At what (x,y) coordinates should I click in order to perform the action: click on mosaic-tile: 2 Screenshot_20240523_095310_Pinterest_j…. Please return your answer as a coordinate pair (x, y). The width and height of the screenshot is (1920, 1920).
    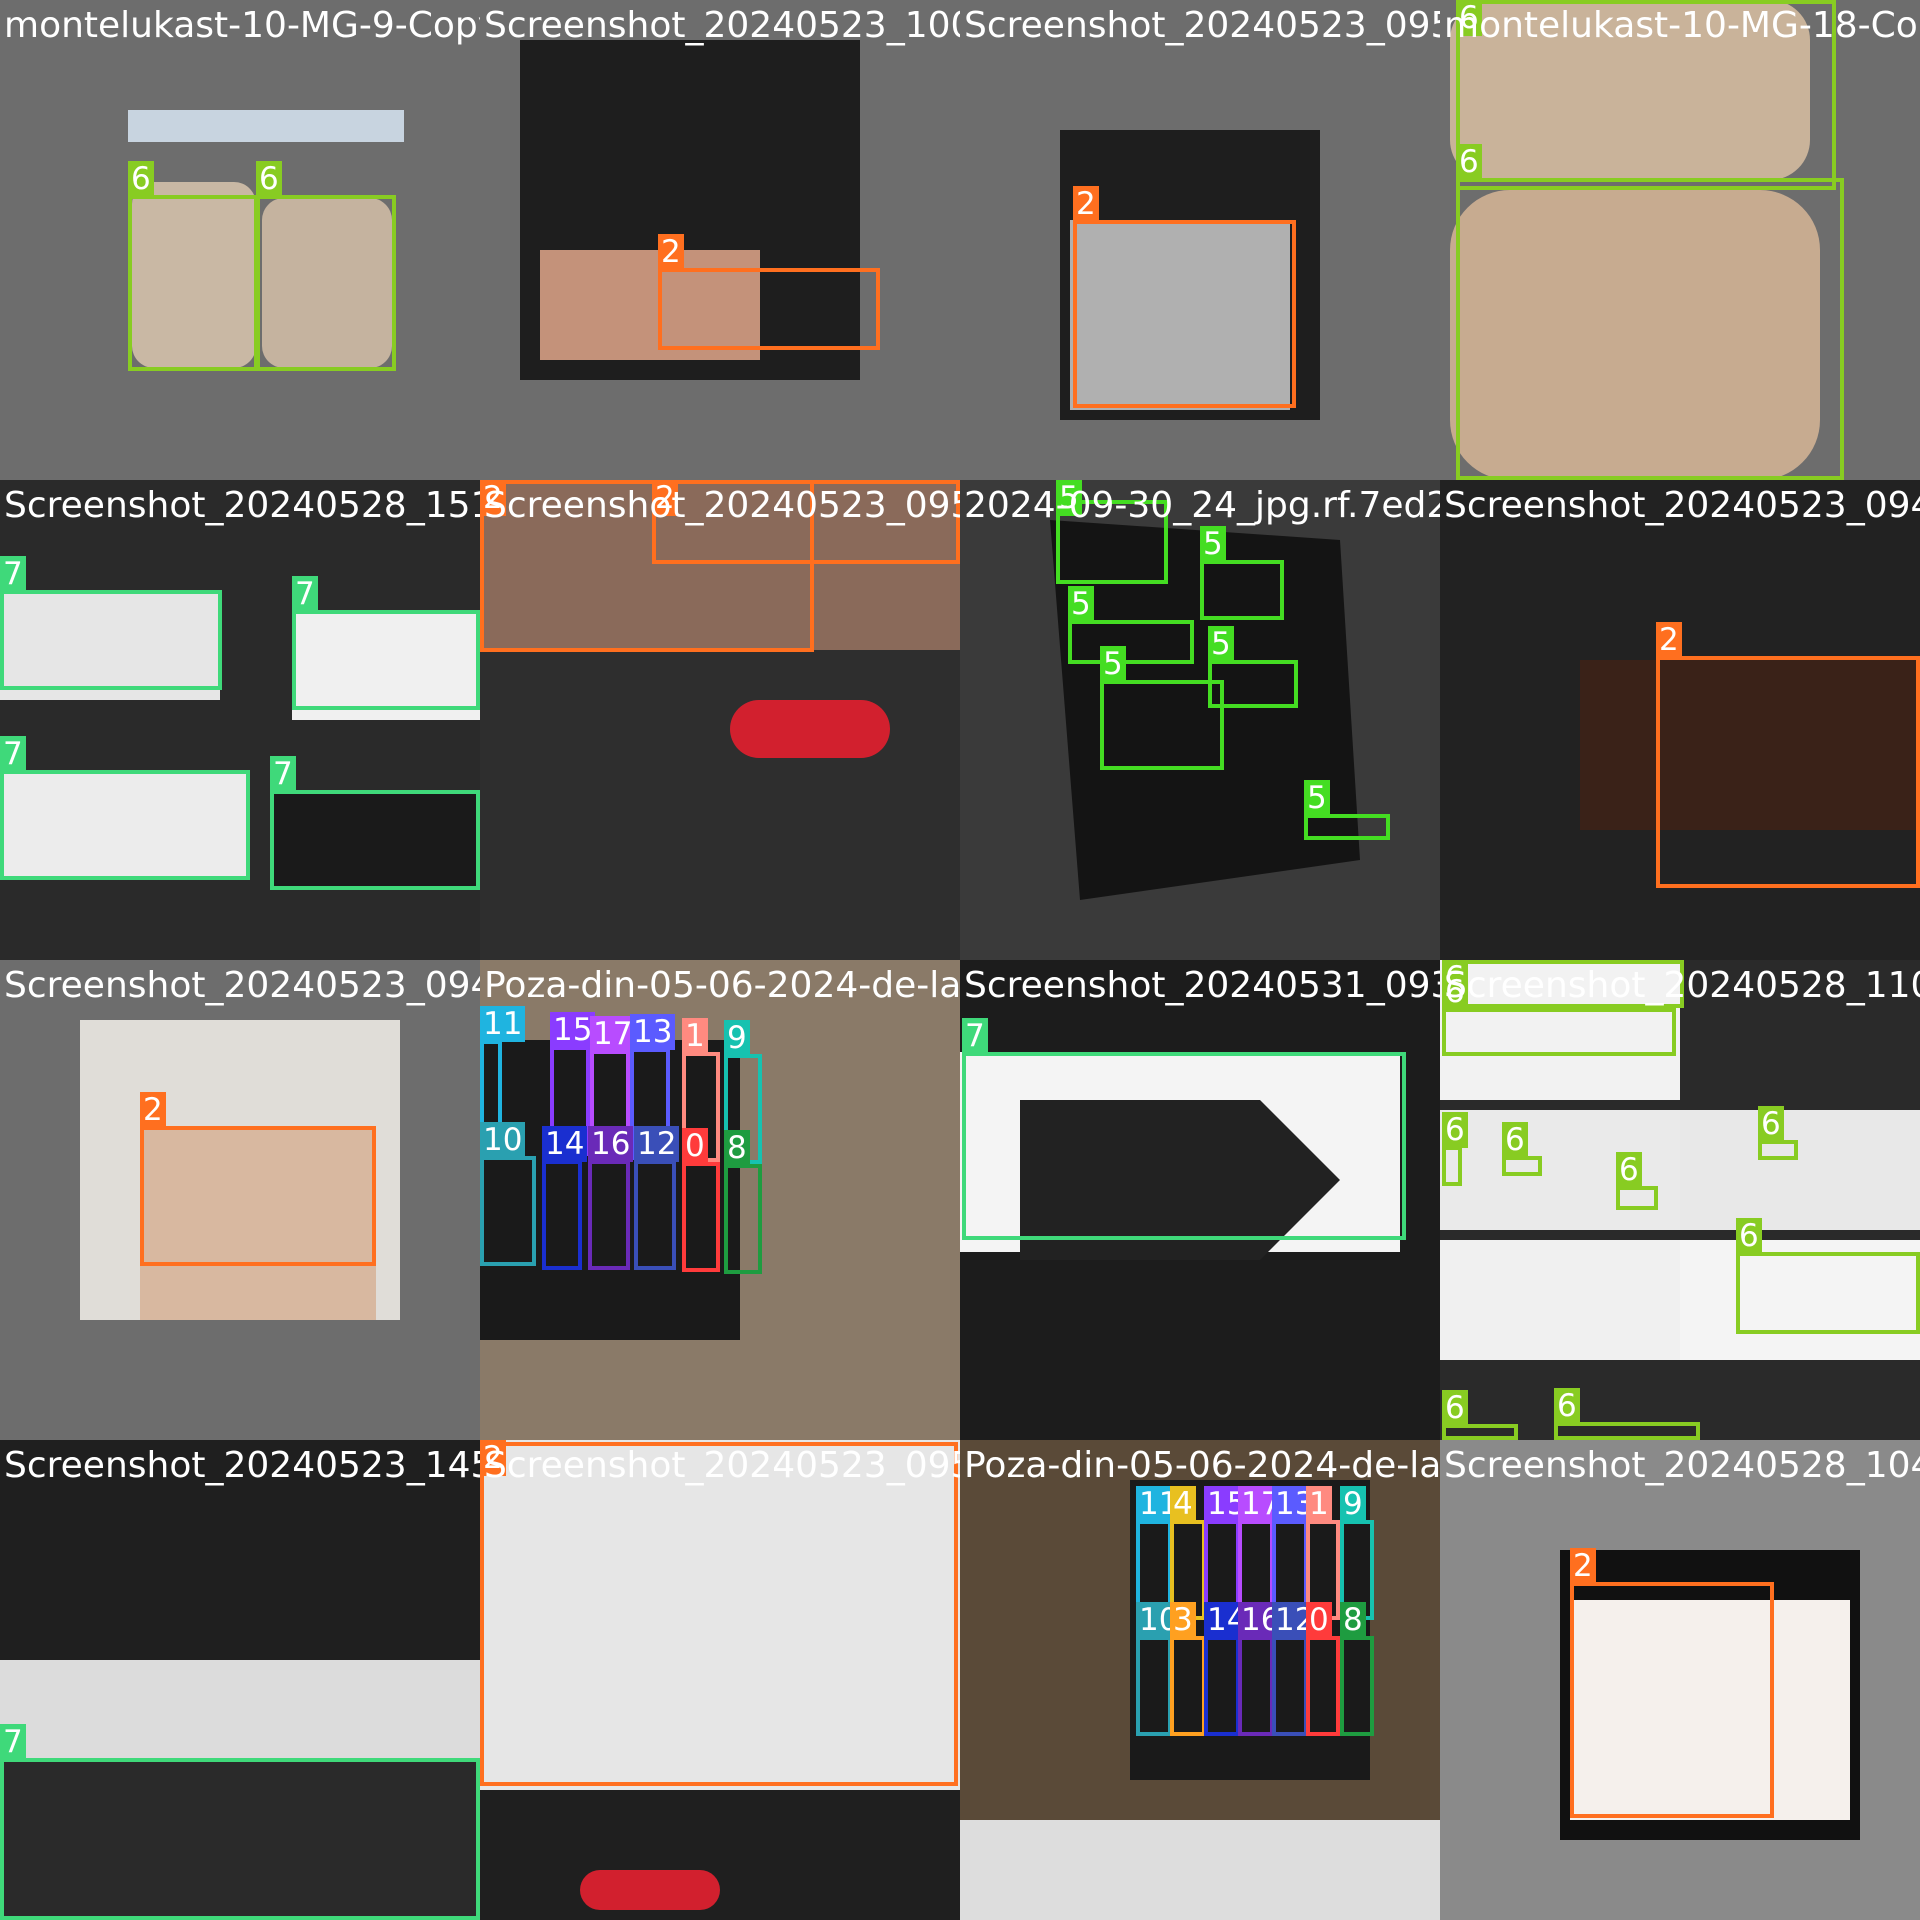
    Looking at the image, I should click on (720, 1680).